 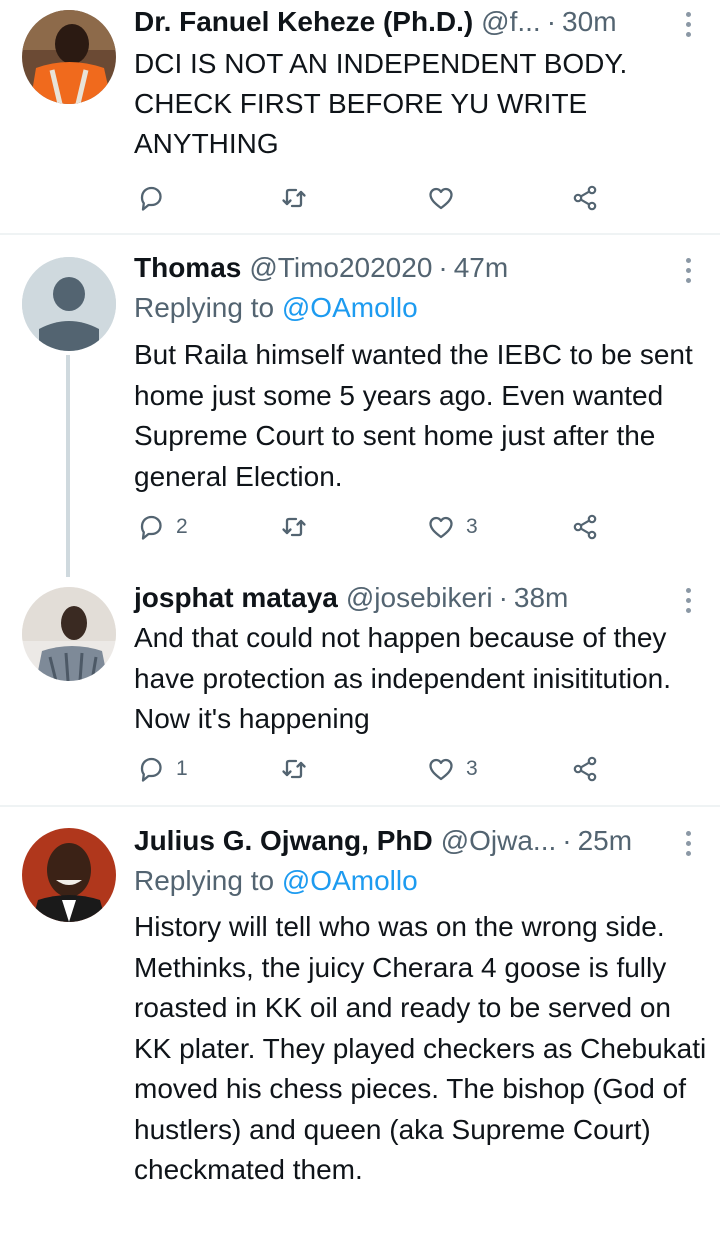 What do you see at coordinates (605, 841) in the screenshot?
I see `timestamp: 25m` at bounding box center [605, 841].